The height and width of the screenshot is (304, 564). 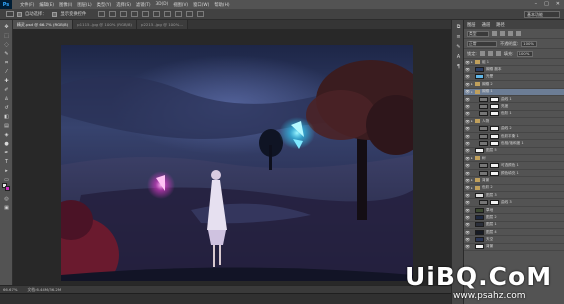 I want to click on menu-select: 选择(S), so click(x=123, y=5).